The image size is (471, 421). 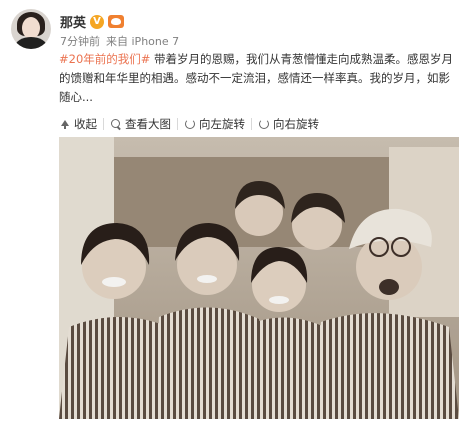 I want to click on user-avatar, so click(x=31, y=29).